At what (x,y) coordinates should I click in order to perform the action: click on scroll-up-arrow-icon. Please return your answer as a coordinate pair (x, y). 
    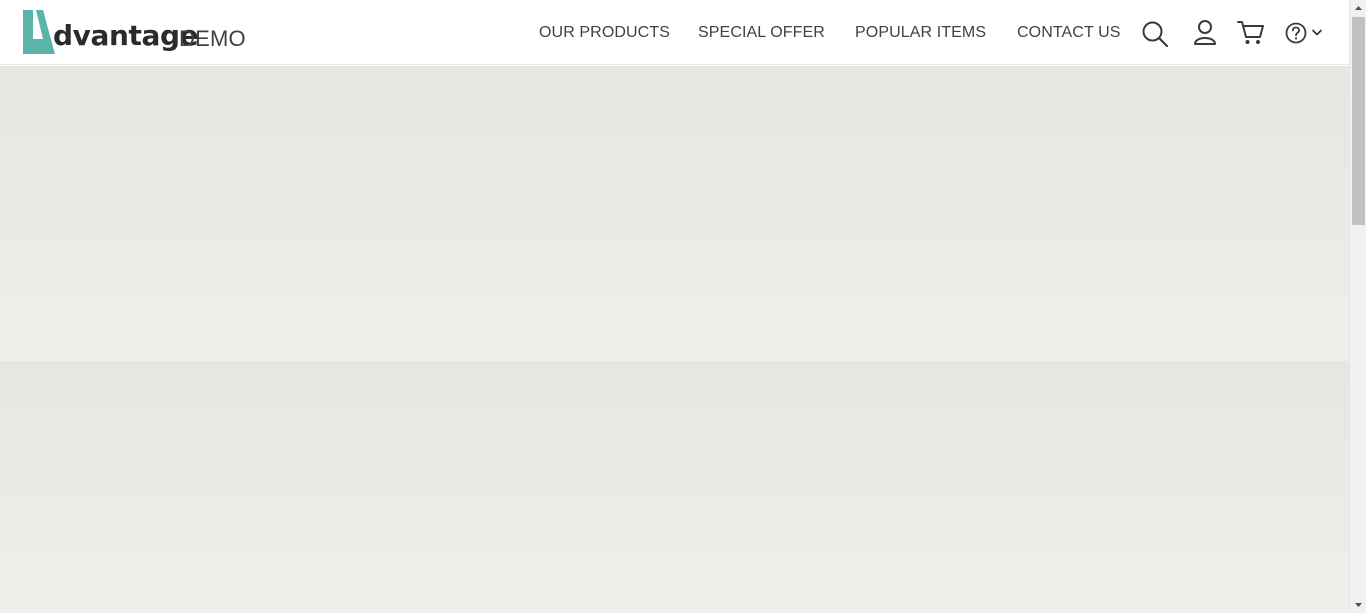
    Looking at the image, I should click on (1358, 8).